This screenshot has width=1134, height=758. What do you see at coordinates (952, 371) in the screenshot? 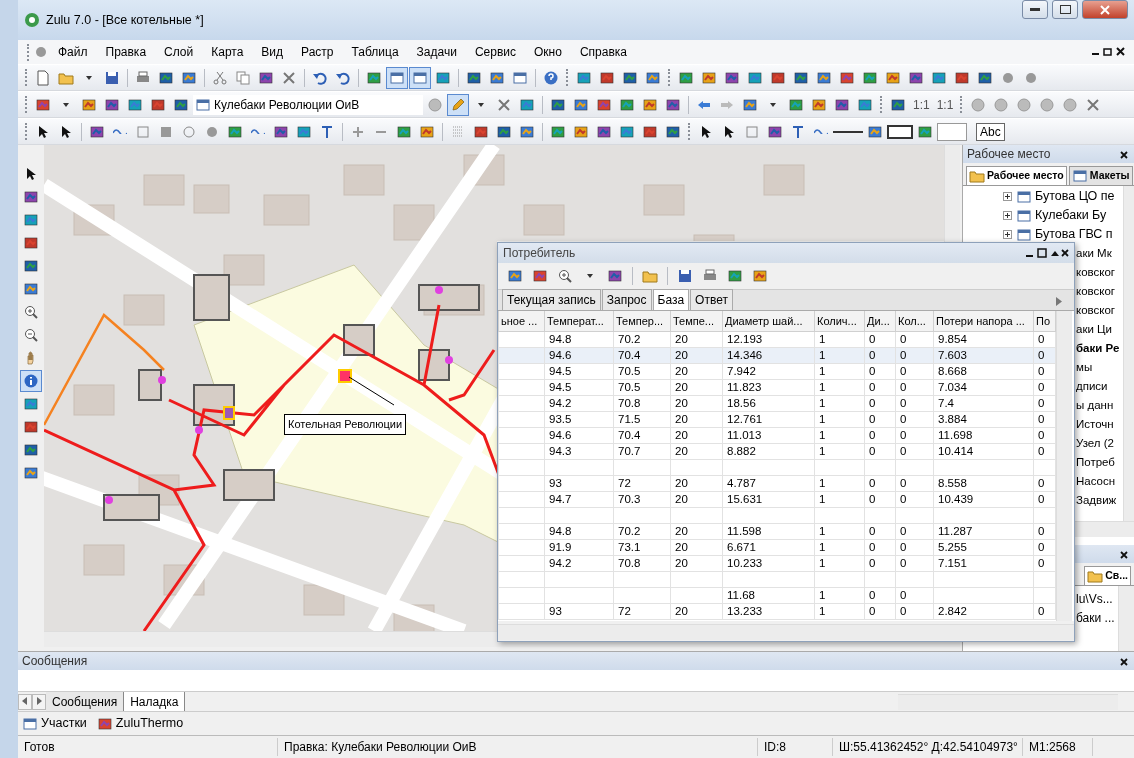
I see `table-cell: 8.668` at bounding box center [952, 371].